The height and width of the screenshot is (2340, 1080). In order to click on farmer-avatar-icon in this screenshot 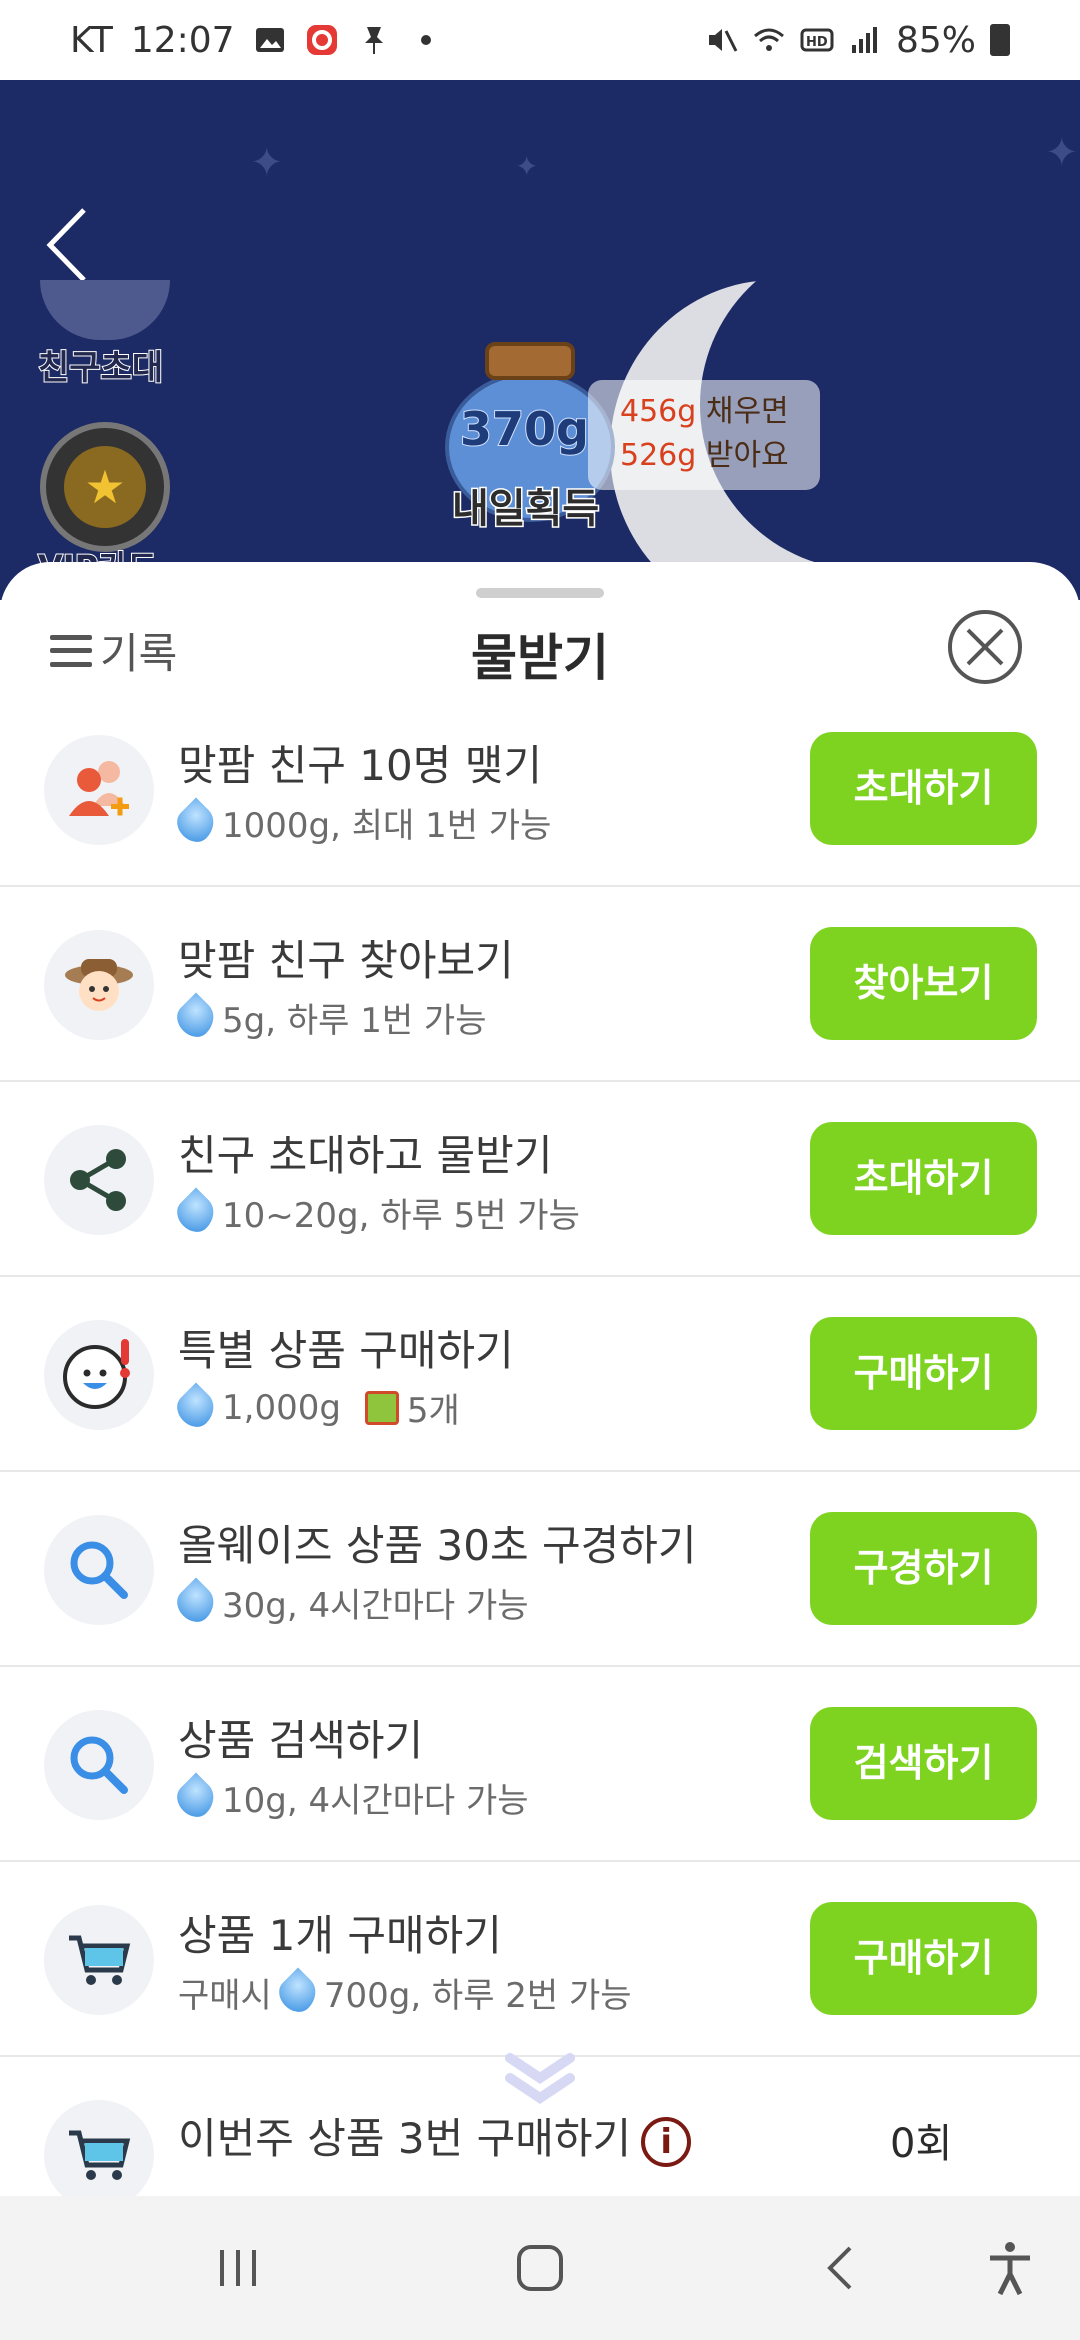, I will do `click(99, 985)`.